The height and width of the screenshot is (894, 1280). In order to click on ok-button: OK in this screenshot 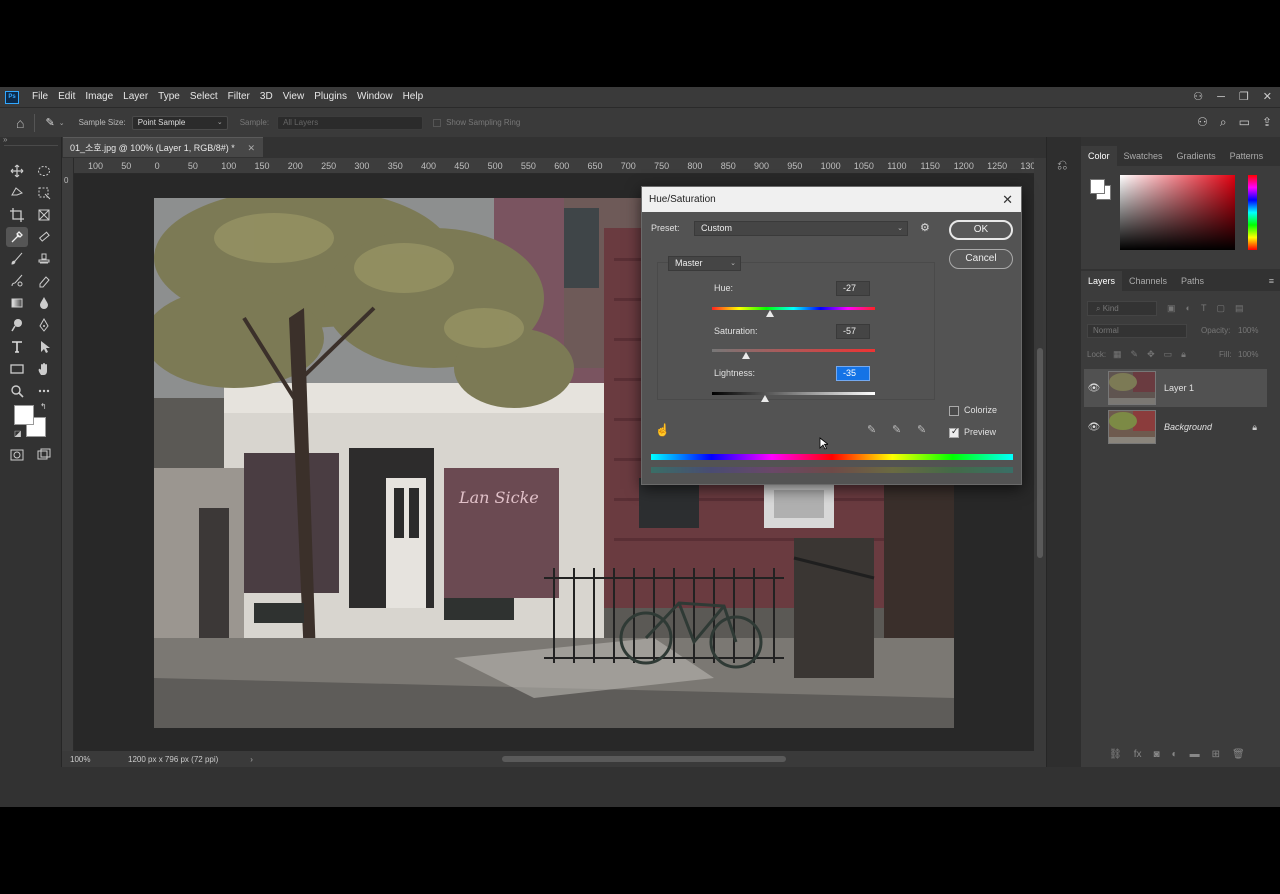, I will do `click(981, 230)`.